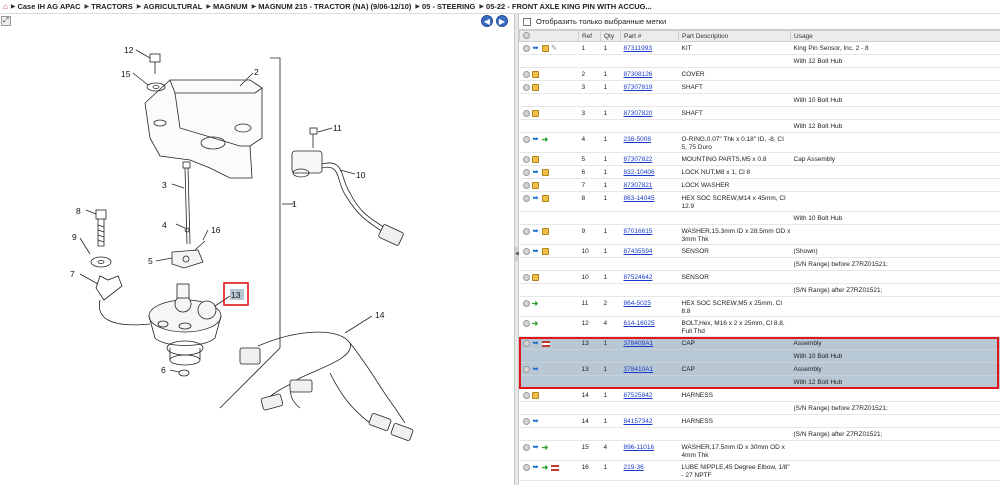  What do you see at coordinates (638, 395) in the screenshot?
I see `part-number-link: 87525842` at bounding box center [638, 395].